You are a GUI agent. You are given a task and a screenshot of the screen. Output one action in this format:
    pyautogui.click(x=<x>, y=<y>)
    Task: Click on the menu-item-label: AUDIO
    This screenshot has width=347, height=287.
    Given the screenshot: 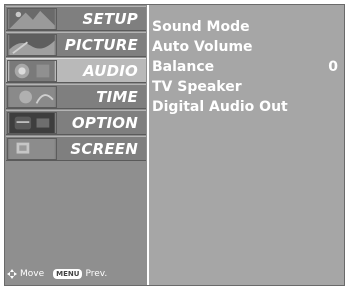 What is the action you would take?
    pyautogui.click(x=110, y=71)
    